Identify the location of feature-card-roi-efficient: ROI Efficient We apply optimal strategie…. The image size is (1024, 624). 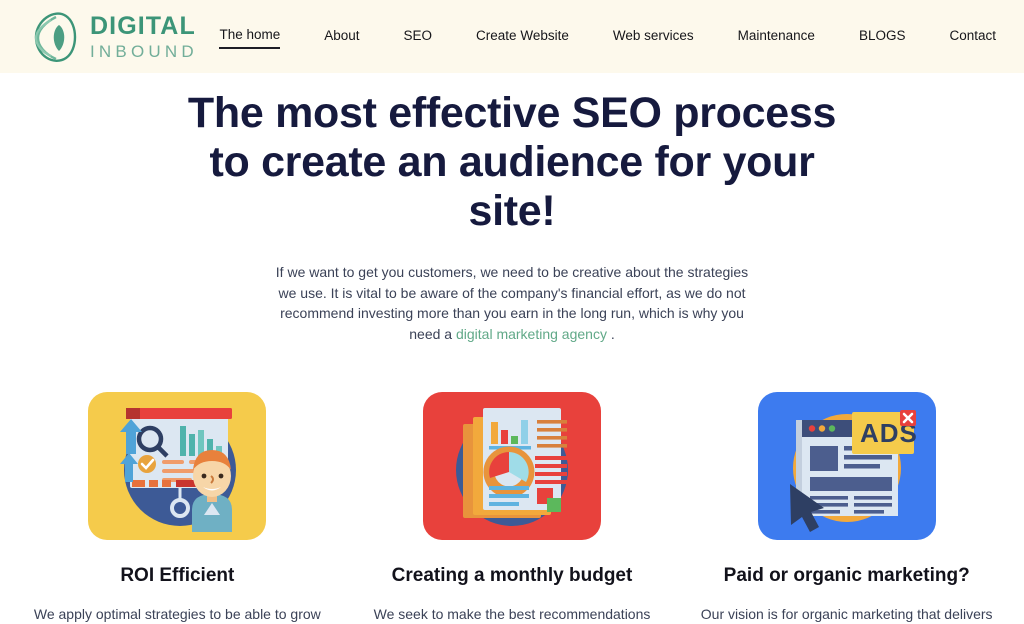
(177, 508).